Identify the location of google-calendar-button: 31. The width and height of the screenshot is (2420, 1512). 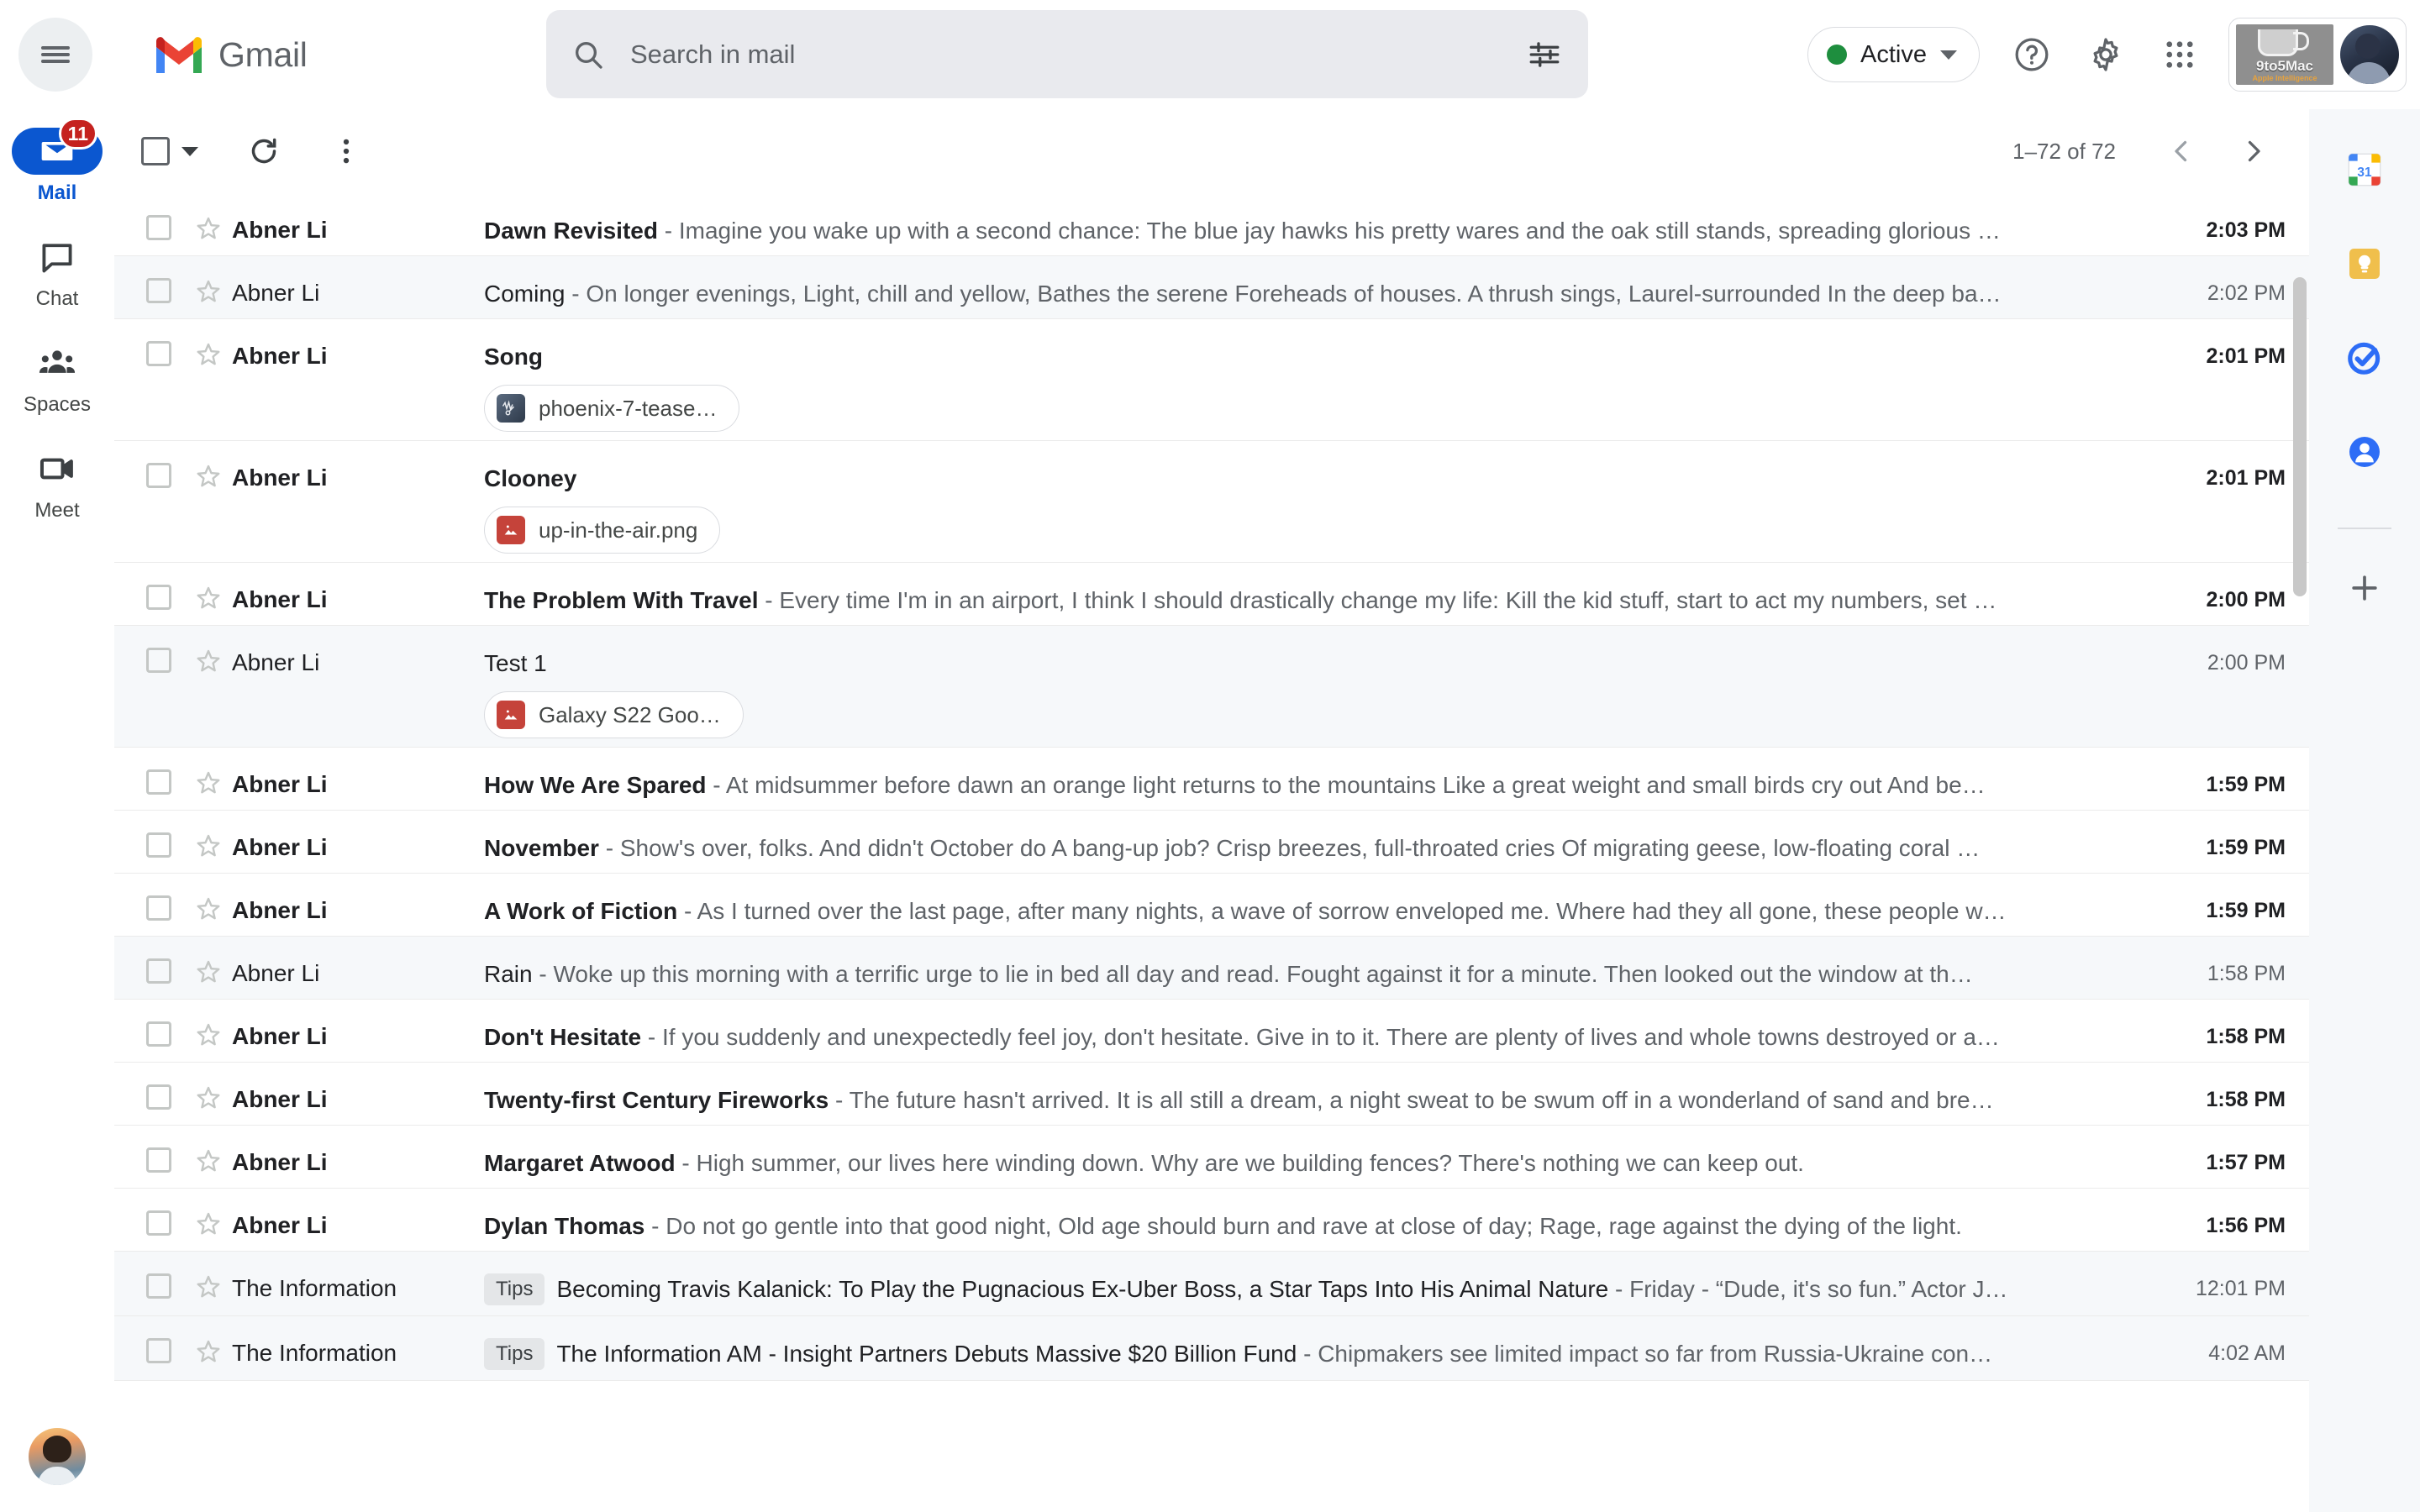
(2365, 170).